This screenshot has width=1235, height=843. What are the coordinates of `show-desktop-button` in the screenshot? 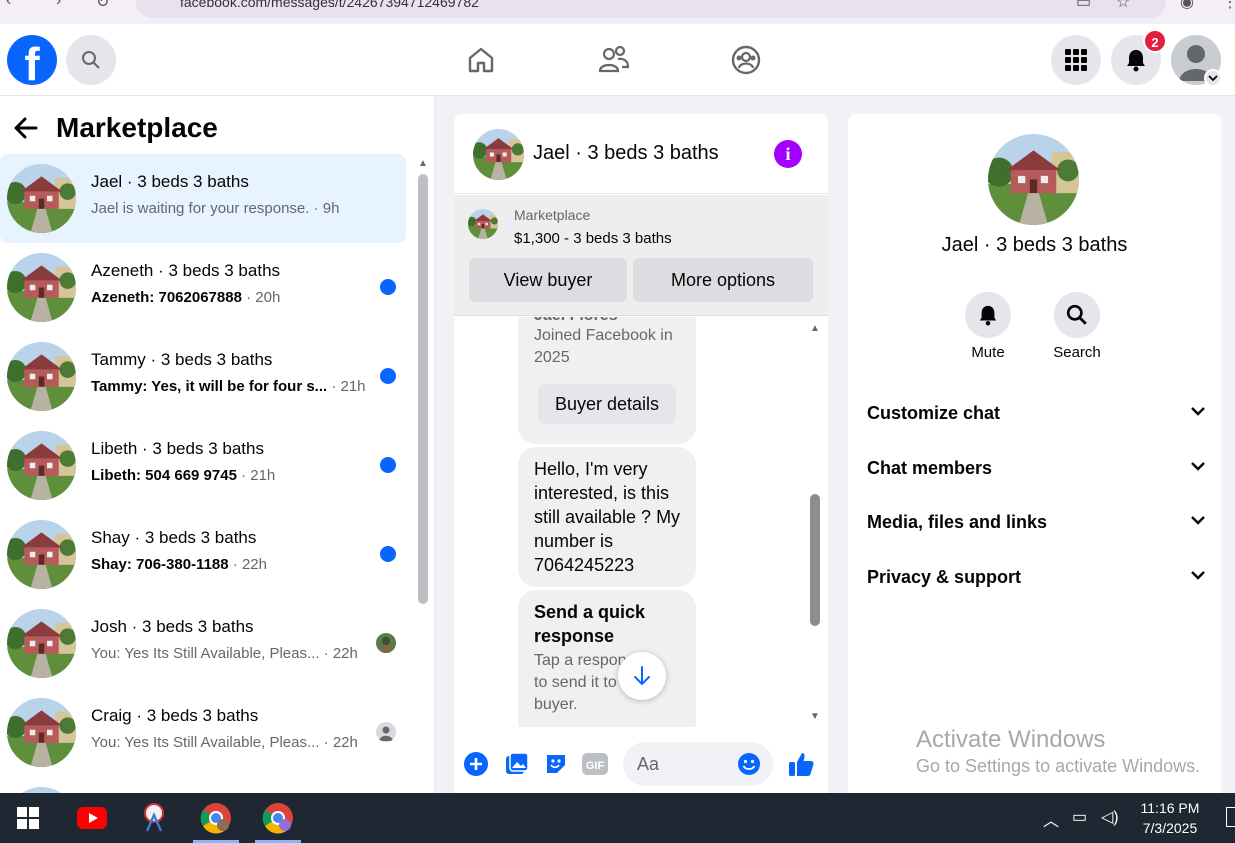 It's located at (1230, 817).